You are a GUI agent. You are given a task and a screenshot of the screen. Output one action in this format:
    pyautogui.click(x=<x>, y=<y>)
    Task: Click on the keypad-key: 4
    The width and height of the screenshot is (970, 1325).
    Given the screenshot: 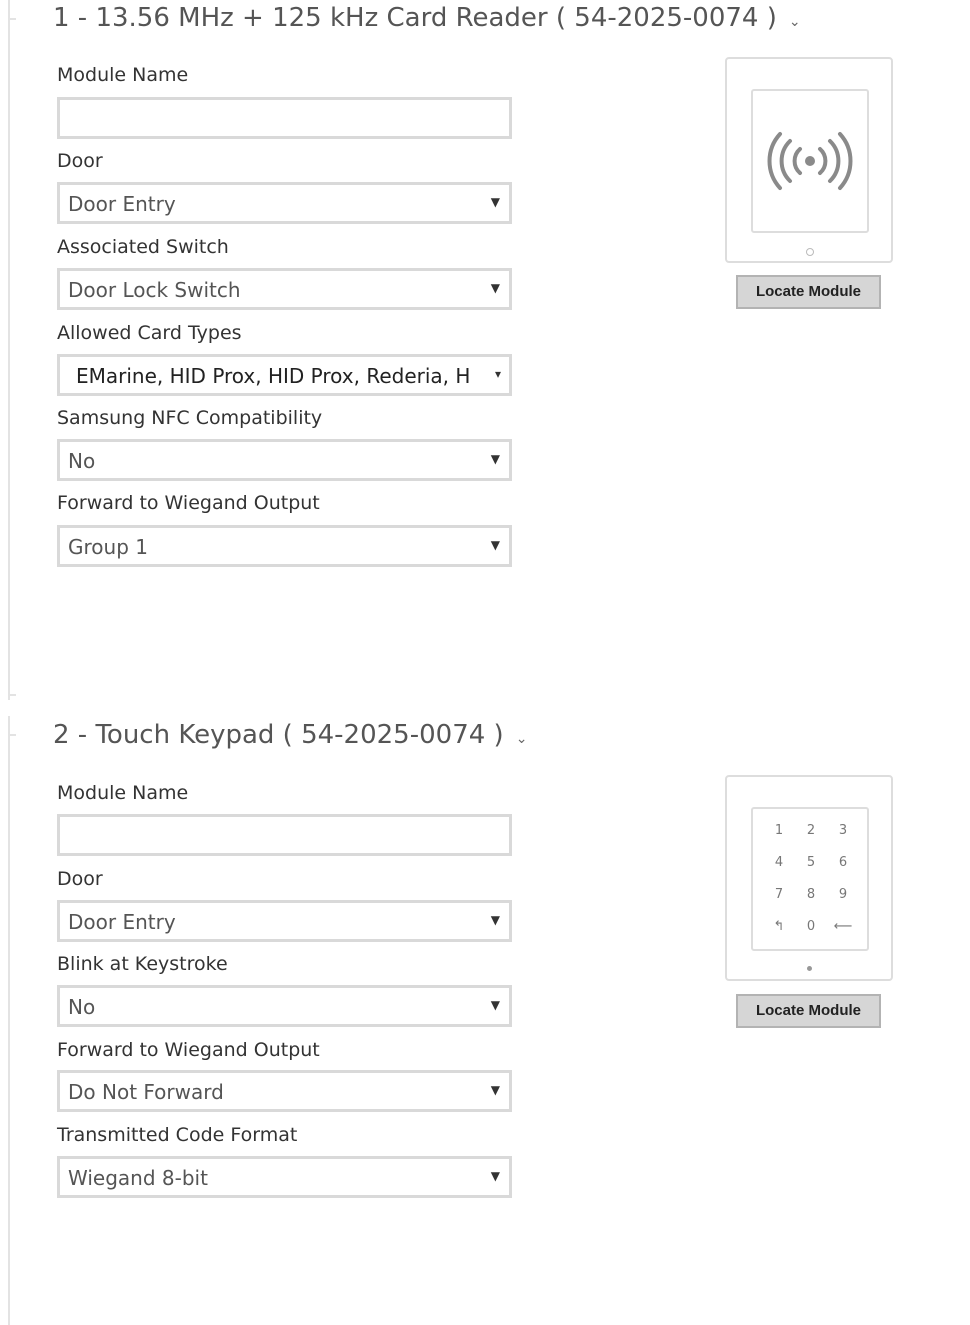 What is the action you would take?
    pyautogui.click(x=779, y=862)
    